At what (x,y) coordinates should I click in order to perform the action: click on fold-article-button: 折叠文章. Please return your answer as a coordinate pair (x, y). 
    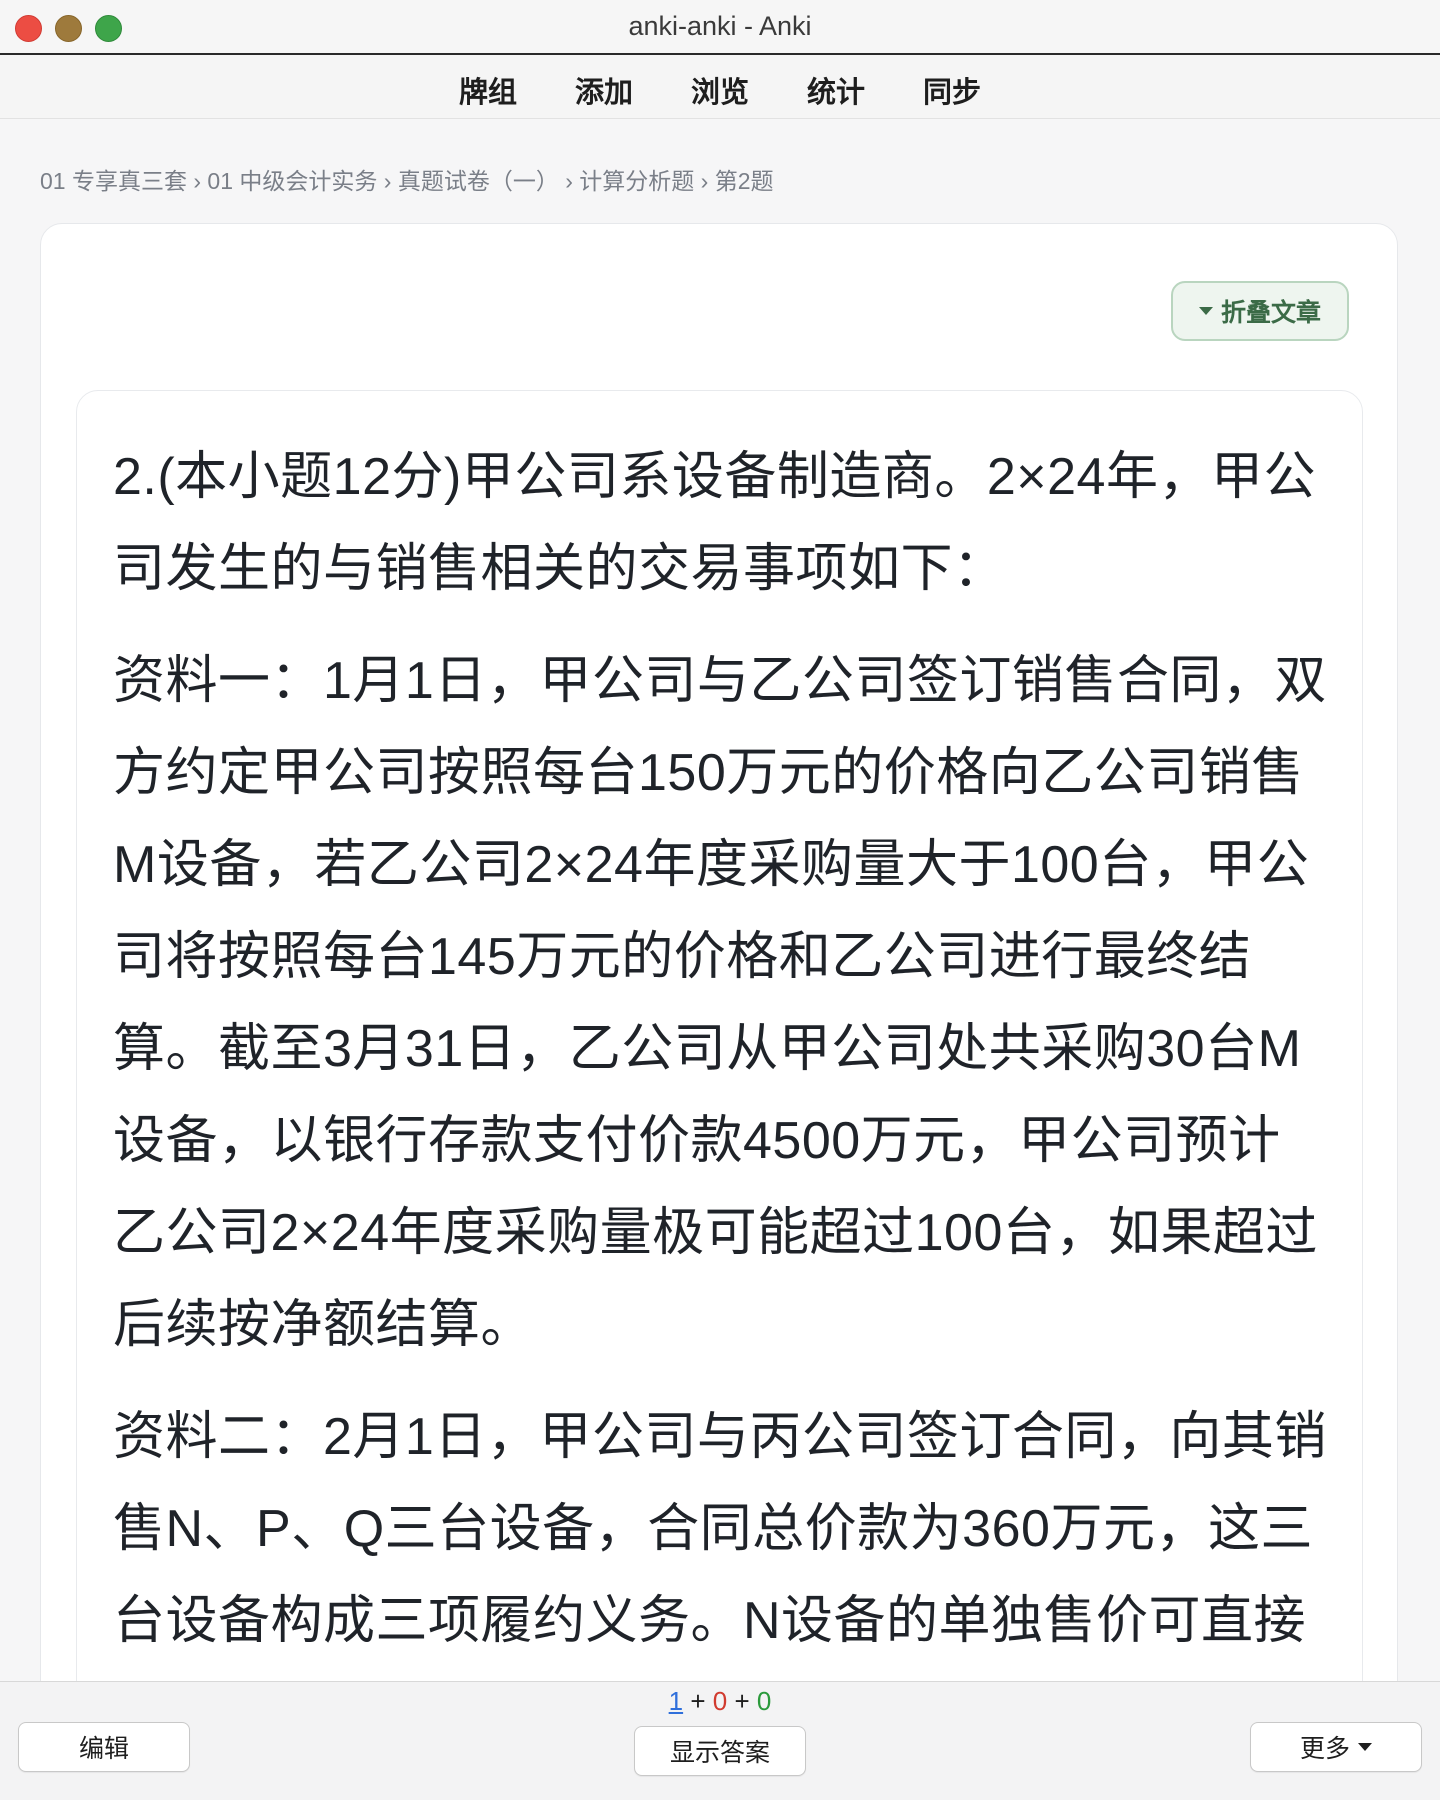
    Looking at the image, I should click on (1260, 311).